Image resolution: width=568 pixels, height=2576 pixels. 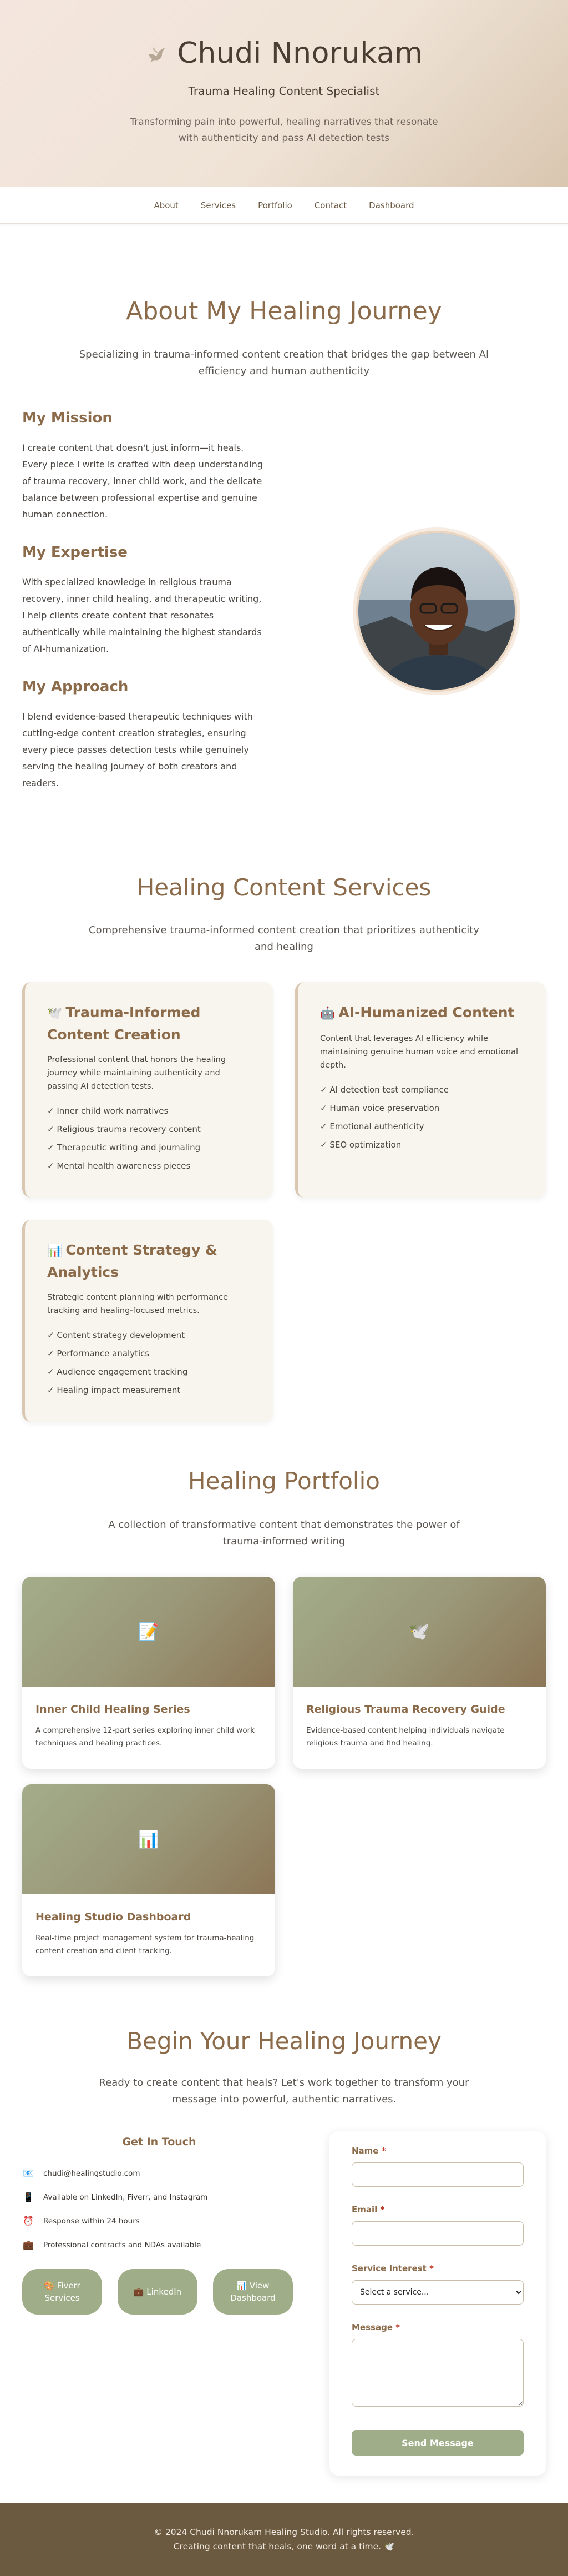 I want to click on robot-icon: 🤖, so click(x=328, y=1014).